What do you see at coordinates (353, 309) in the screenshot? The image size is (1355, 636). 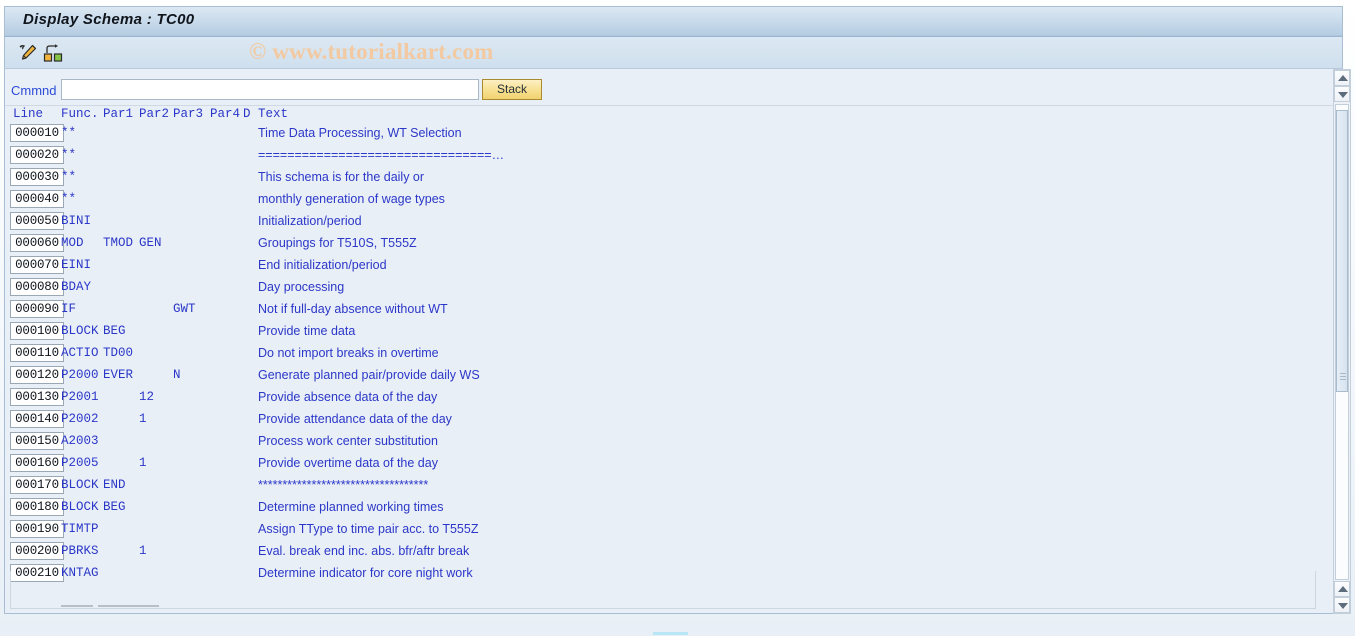 I see `row-cell-text: Not if full-day absence without WT` at bounding box center [353, 309].